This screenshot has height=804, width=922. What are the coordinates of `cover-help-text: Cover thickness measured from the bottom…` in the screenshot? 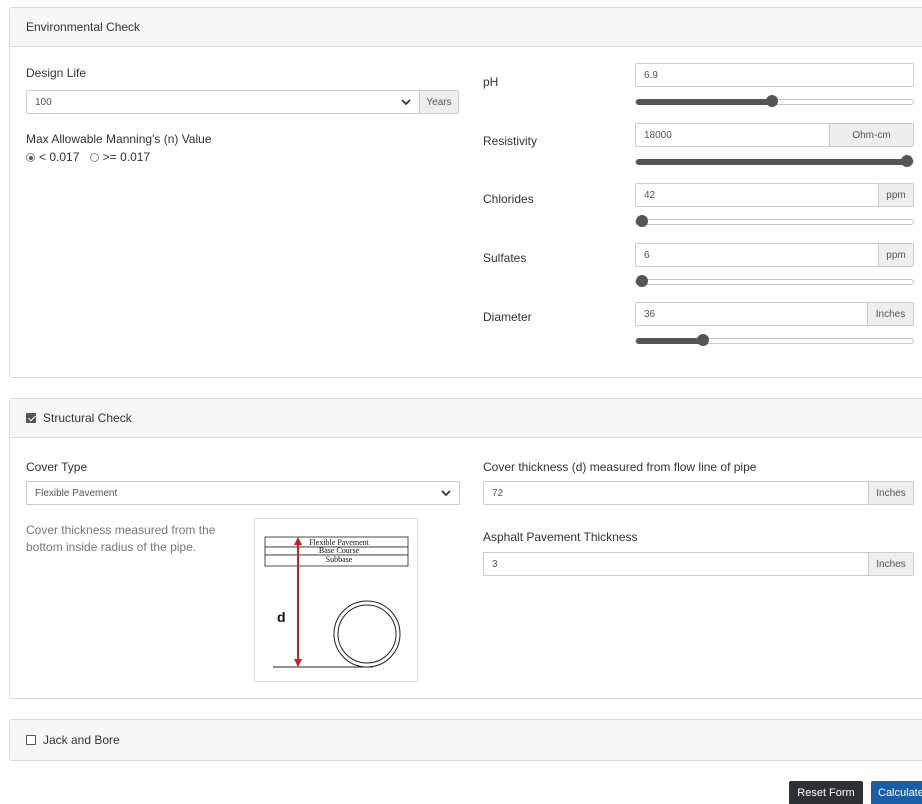 It's located at (121, 538).